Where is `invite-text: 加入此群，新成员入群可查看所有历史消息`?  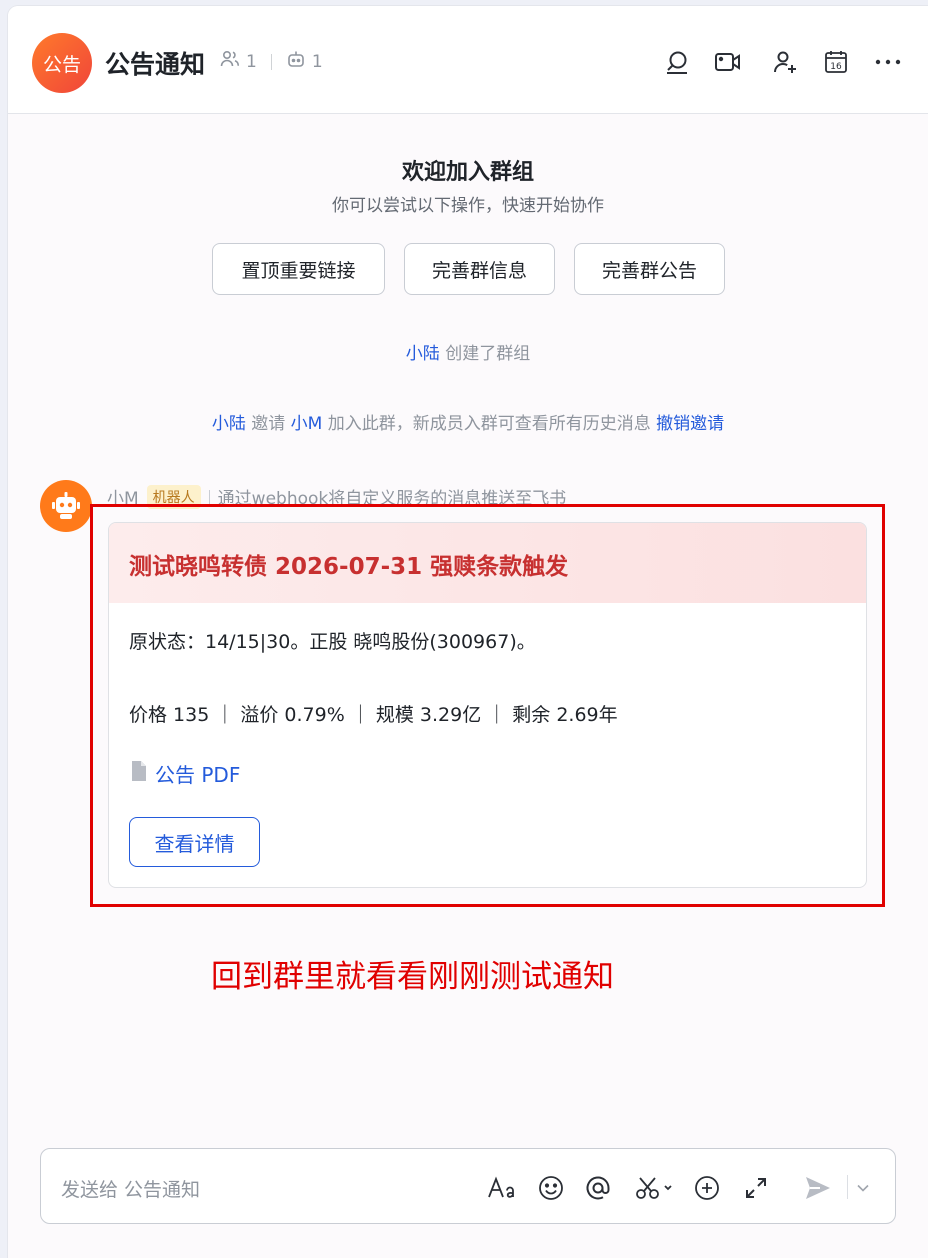 invite-text: 加入此群，新成员入群可查看所有历史消息 is located at coordinates (489, 424).